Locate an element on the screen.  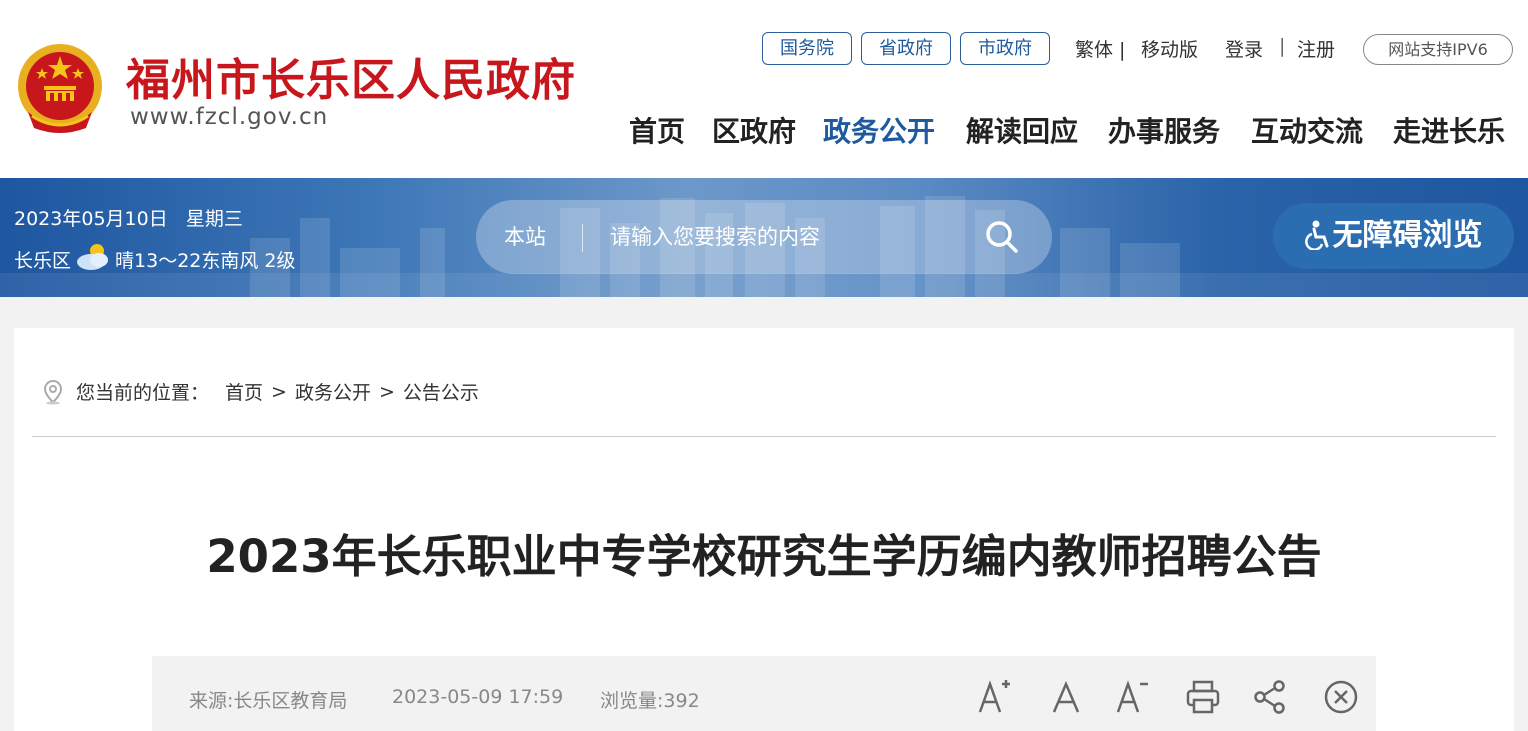
mobile-version-link: 移动版 is located at coordinates (1169, 48).